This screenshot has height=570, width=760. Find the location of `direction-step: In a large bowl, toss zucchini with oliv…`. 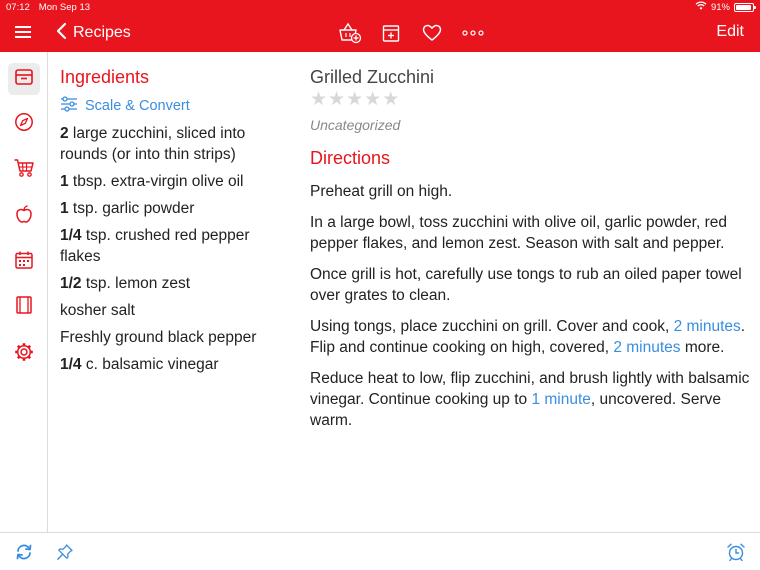

direction-step: In a large bowl, toss zucchini with oliv… is located at coordinates (518, 233).